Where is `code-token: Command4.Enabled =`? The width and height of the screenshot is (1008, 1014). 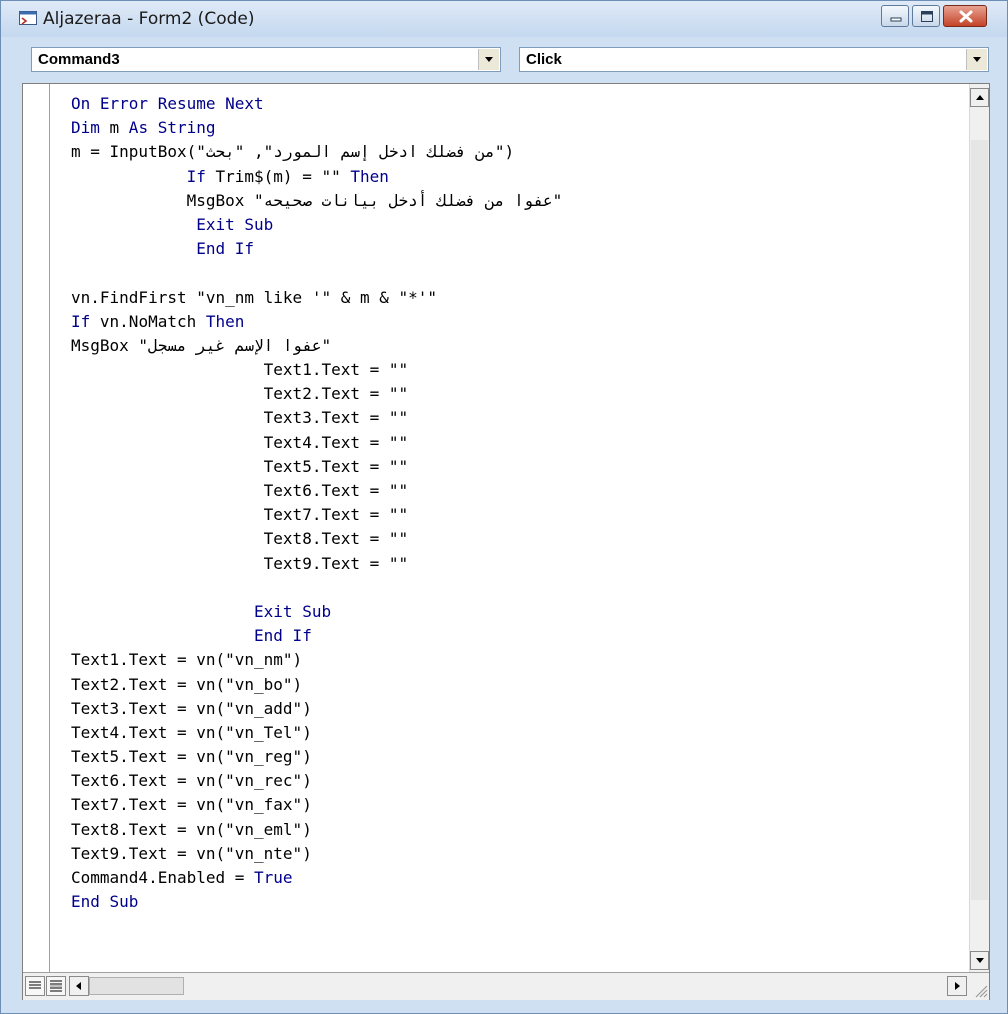 code-token: Command4.Enabled = is located at coordinates (163, 877).